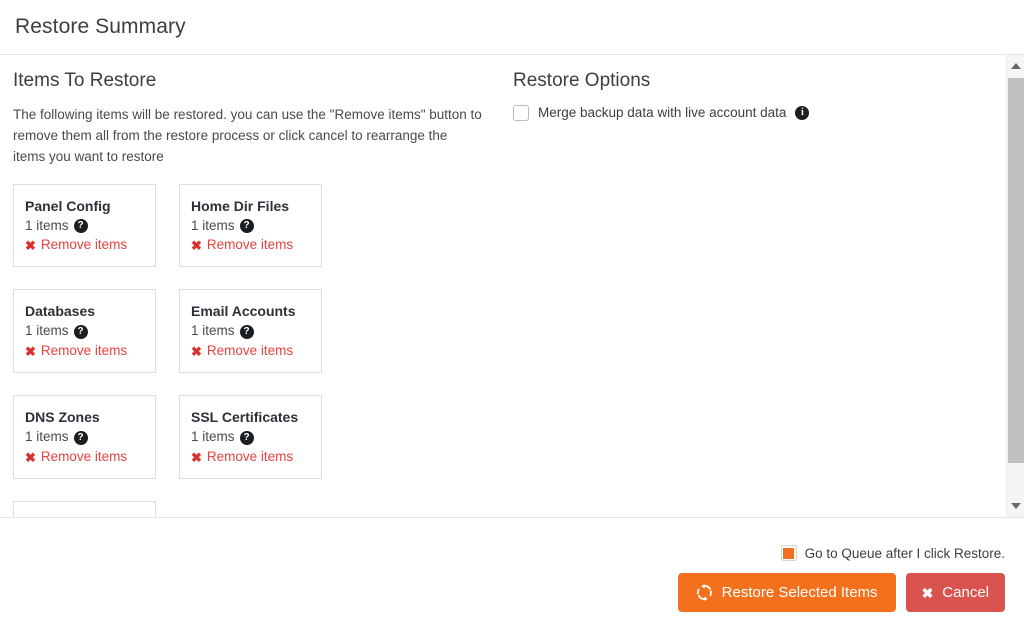 Image resolution: width=1024 pixels, height=629 pixels. I want to click on item-card: Panel Config 1 items ? ✖ Remove items, so click(84, 225).